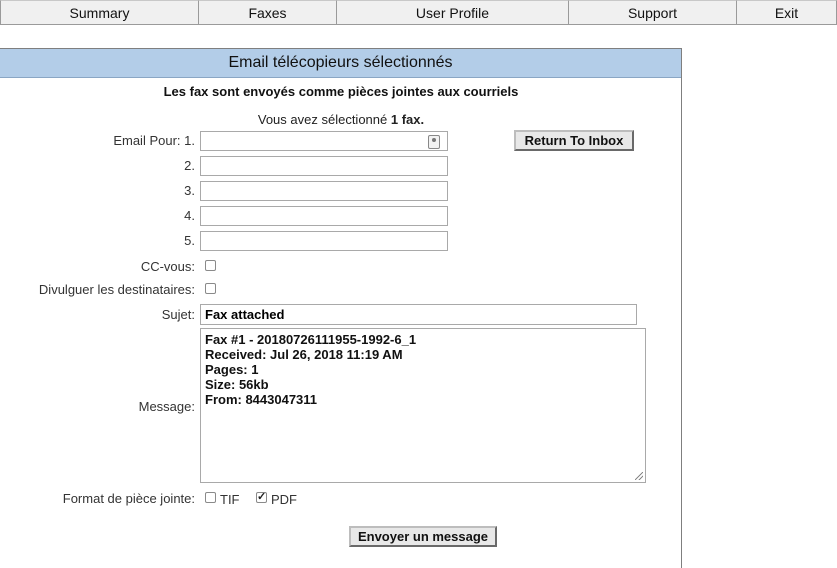  What do you see at coordinates (407, 119) in the screenshot?
I see `selection-count: 1 fax.` at bounding box center [407, 119].